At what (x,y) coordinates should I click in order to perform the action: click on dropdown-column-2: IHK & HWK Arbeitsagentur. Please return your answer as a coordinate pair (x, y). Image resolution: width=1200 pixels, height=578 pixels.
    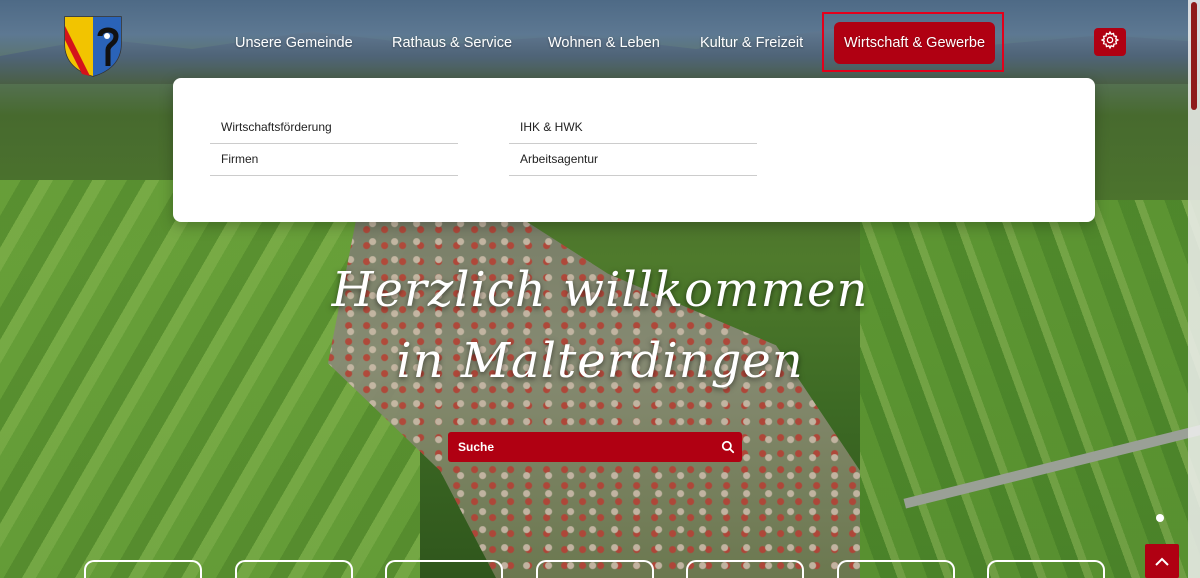
    Looking at the image, I should click on (633, 144).